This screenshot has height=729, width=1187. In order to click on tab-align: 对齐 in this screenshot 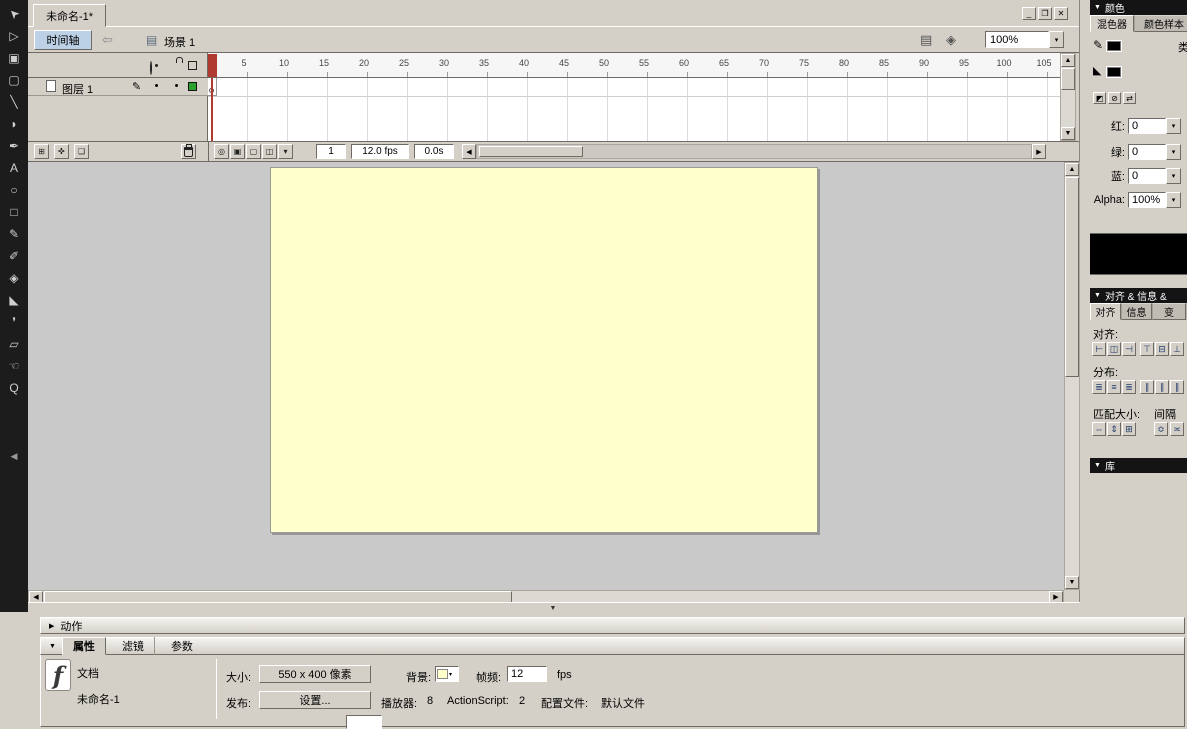, I will do `click(1105, 311)`.